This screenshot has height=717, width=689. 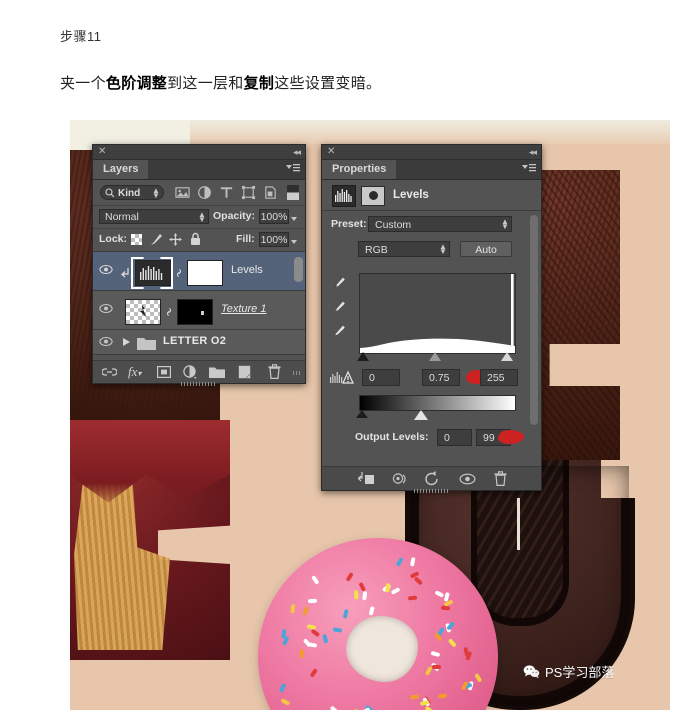 What do you see at coordinates (153, 273) in the screenshot?
I see `levels-thumbnail` at bounding box center [153, 273].